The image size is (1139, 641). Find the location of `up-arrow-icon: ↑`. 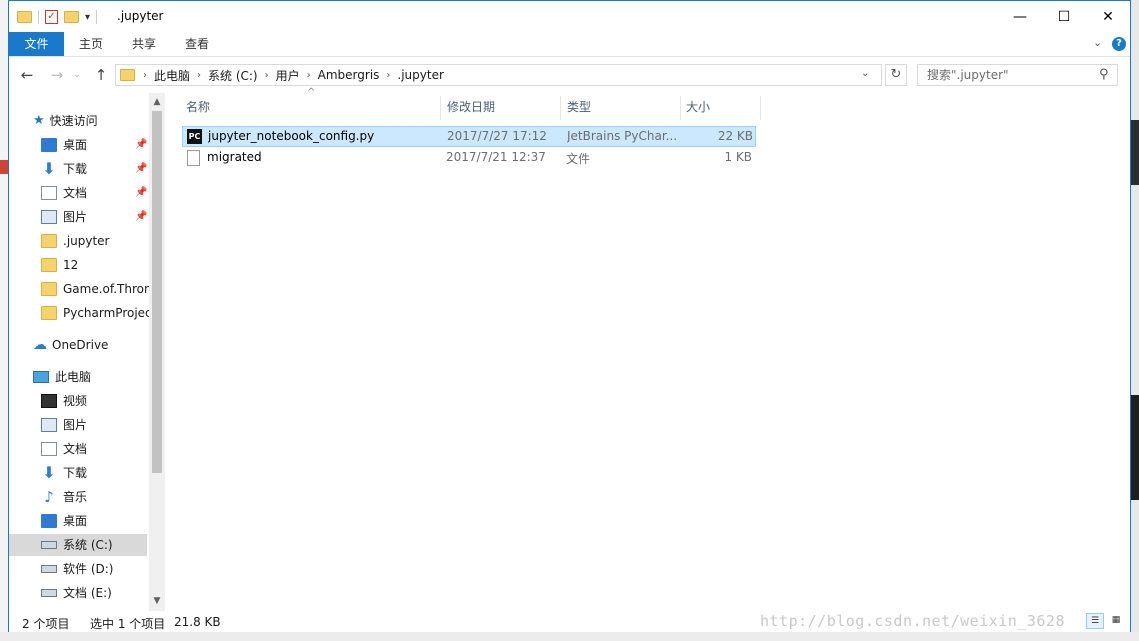

up-arrow-icon: ↑ is located at coordinates (101, 75).